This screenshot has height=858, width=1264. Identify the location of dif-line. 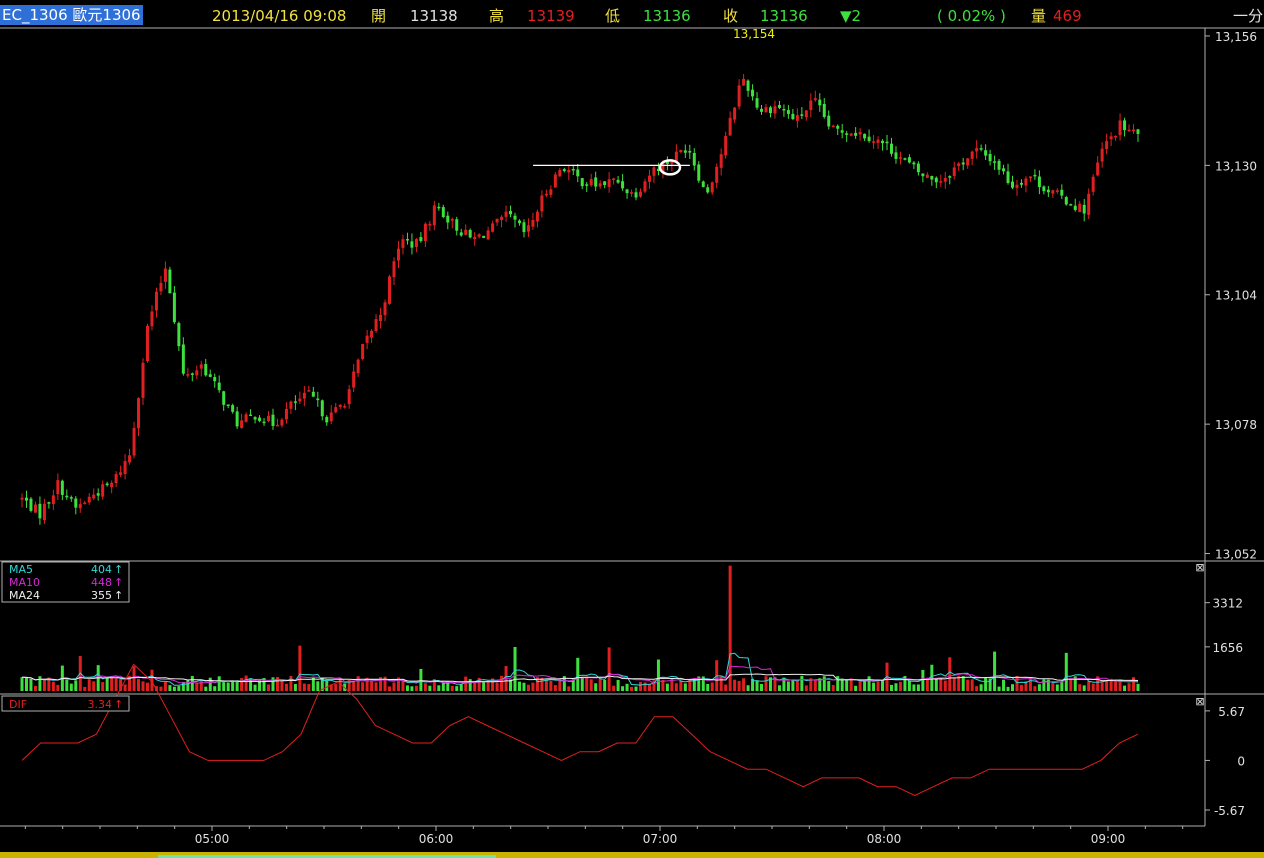
(580, 729).